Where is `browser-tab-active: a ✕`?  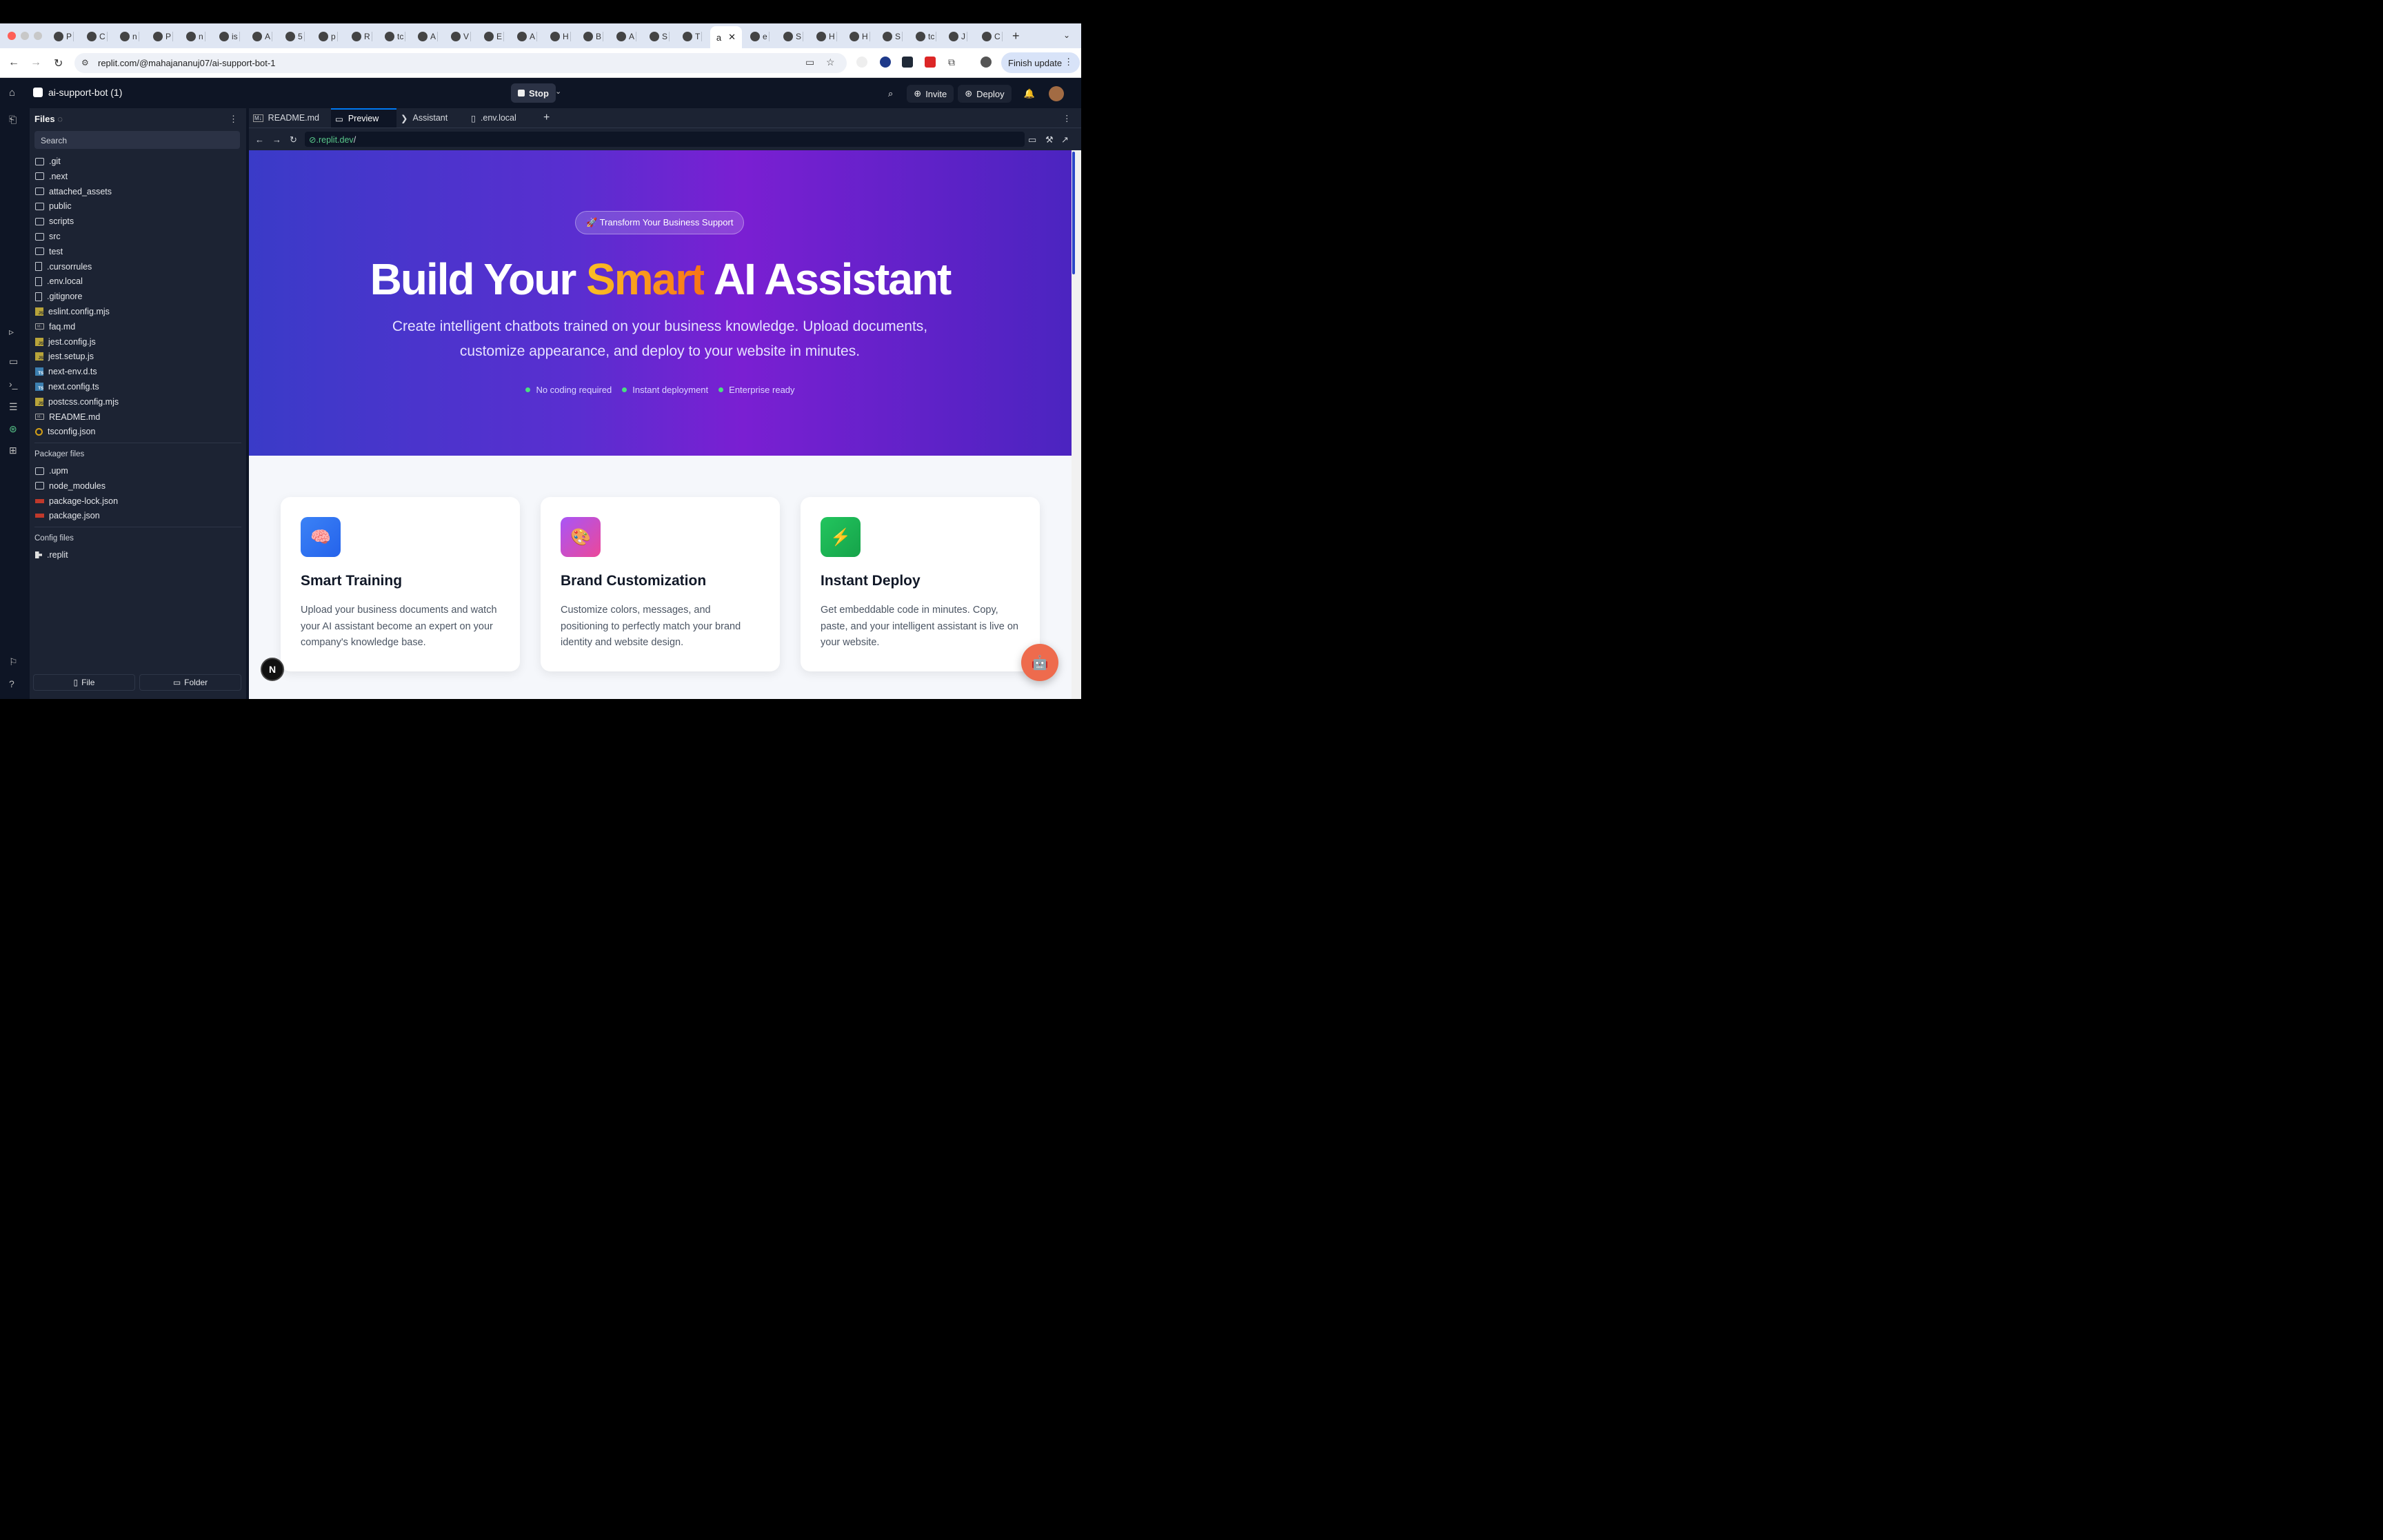 browser-tab-active: a ✕ is located at coordinates (726, 37).